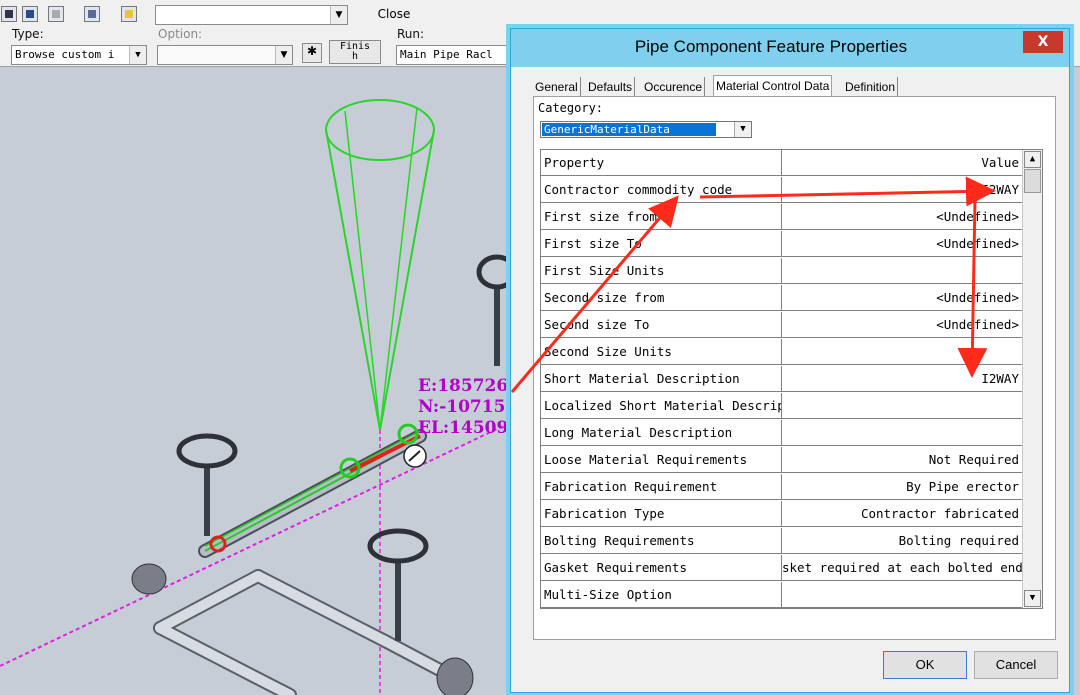 The height and width of the screenshot is (695, 1080). Describe the element at coordinates (902, 568) in the screenshot. I see `property-value: sket required at each bolted end` at that location.